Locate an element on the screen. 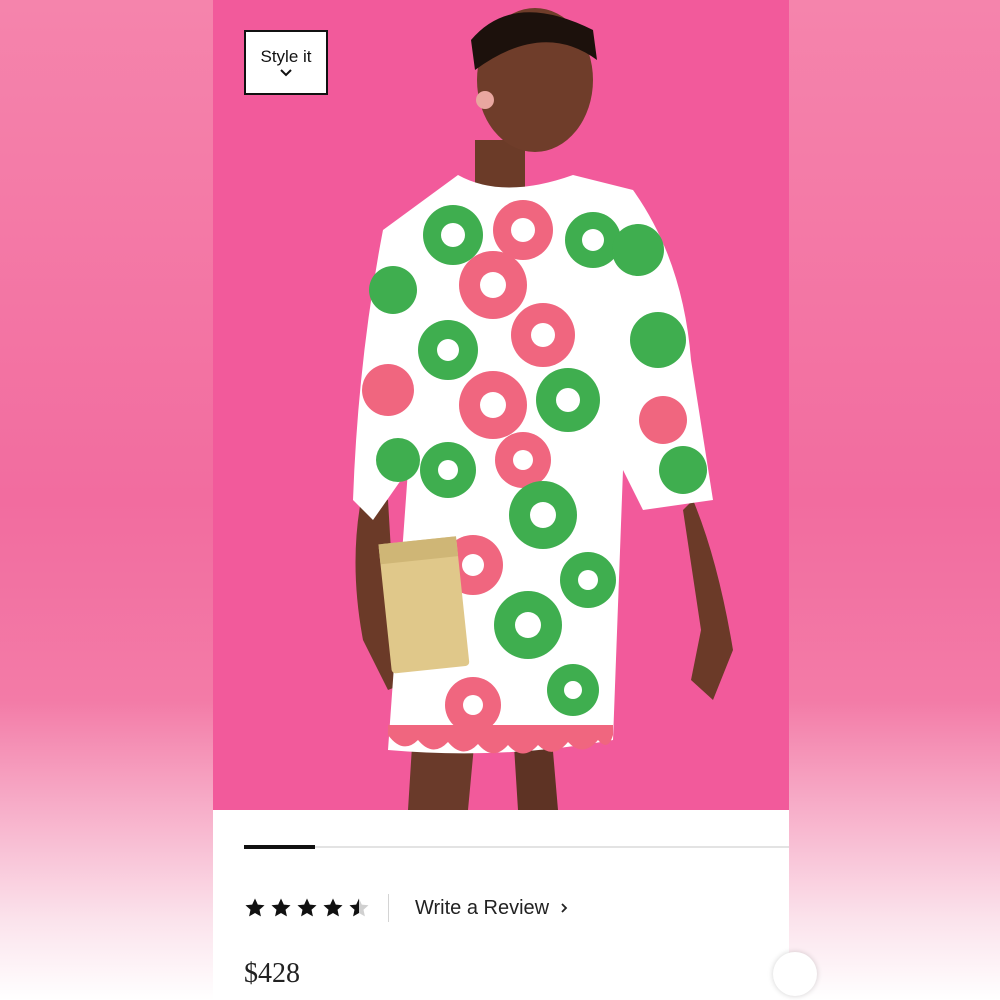 The width and height of the screenshot is (1000, 1000). gallery-progress-fill is located at coordinates (279, 847).